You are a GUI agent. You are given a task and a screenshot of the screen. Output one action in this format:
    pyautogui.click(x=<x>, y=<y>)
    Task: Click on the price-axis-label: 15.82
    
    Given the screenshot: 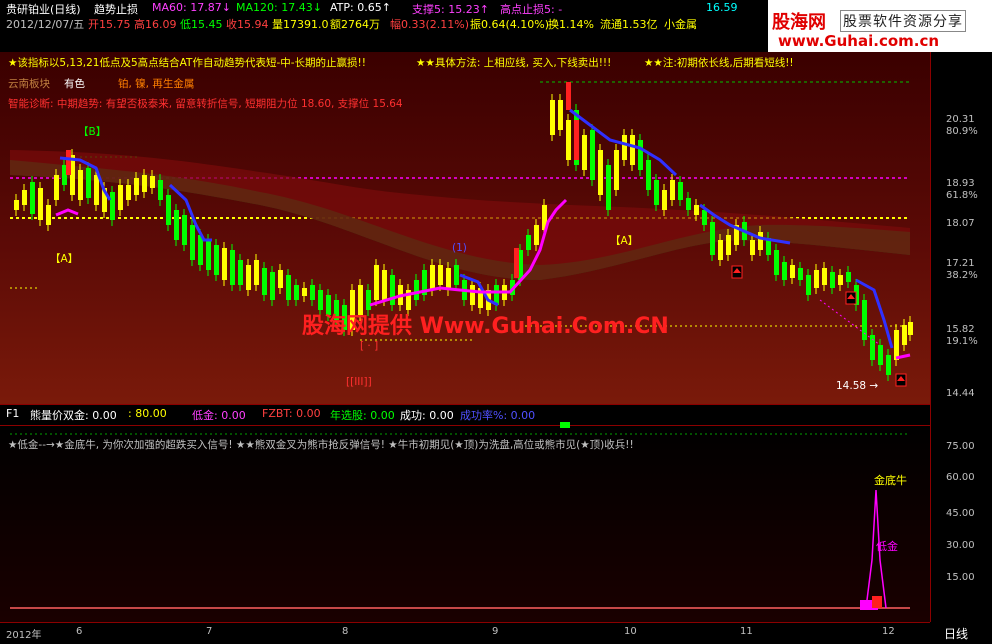 What is the action you would take?
    pyautogui.click(x=960, y=329)
    